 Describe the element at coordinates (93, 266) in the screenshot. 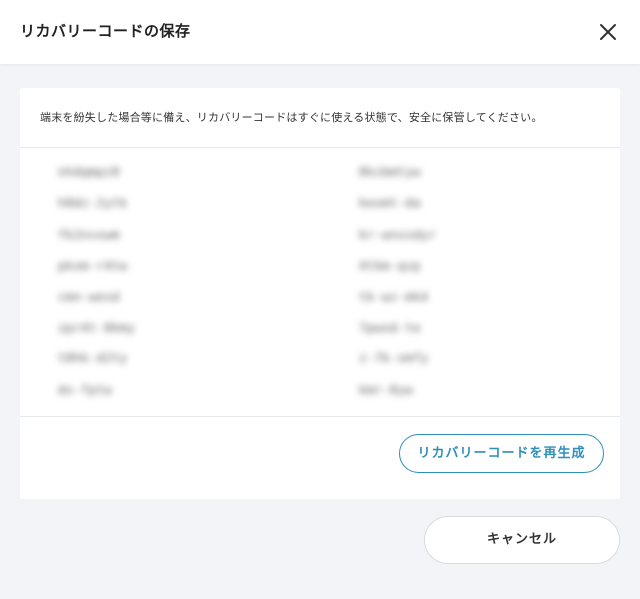

I see `recovery-code: pkxm-r4tw` at that location.